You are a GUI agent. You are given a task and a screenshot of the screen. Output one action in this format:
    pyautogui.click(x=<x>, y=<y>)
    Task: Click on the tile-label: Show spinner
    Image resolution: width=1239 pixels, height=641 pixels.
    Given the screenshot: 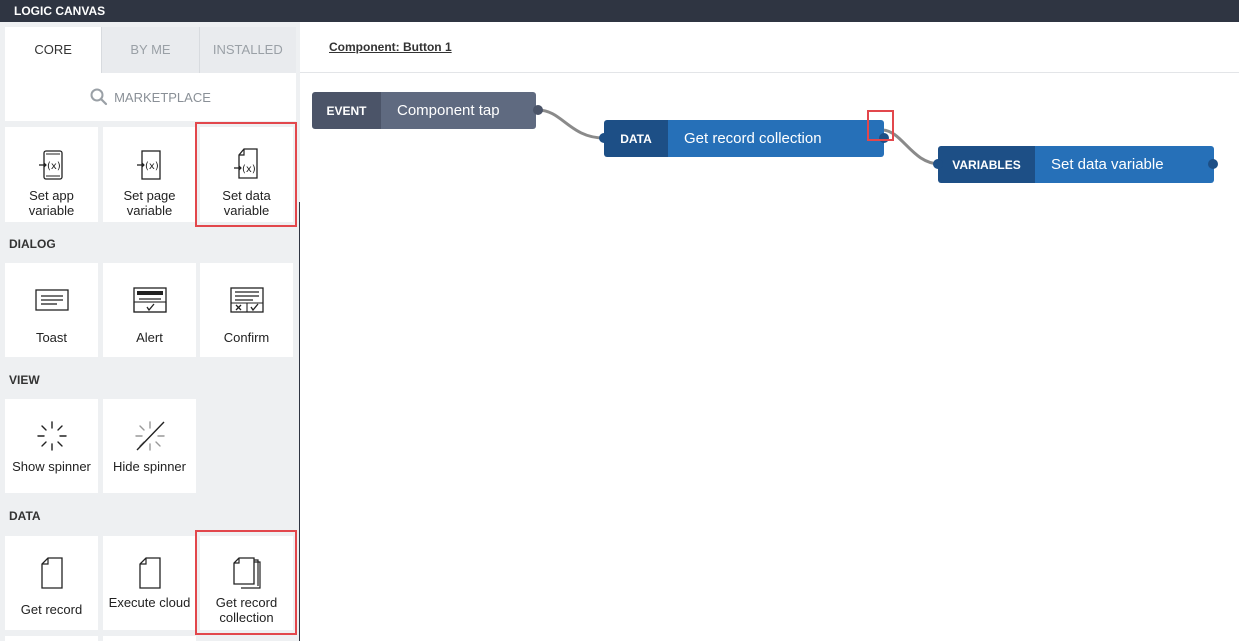 What is the action you would take?
    pyautogui.click(x=51, y=466)
    